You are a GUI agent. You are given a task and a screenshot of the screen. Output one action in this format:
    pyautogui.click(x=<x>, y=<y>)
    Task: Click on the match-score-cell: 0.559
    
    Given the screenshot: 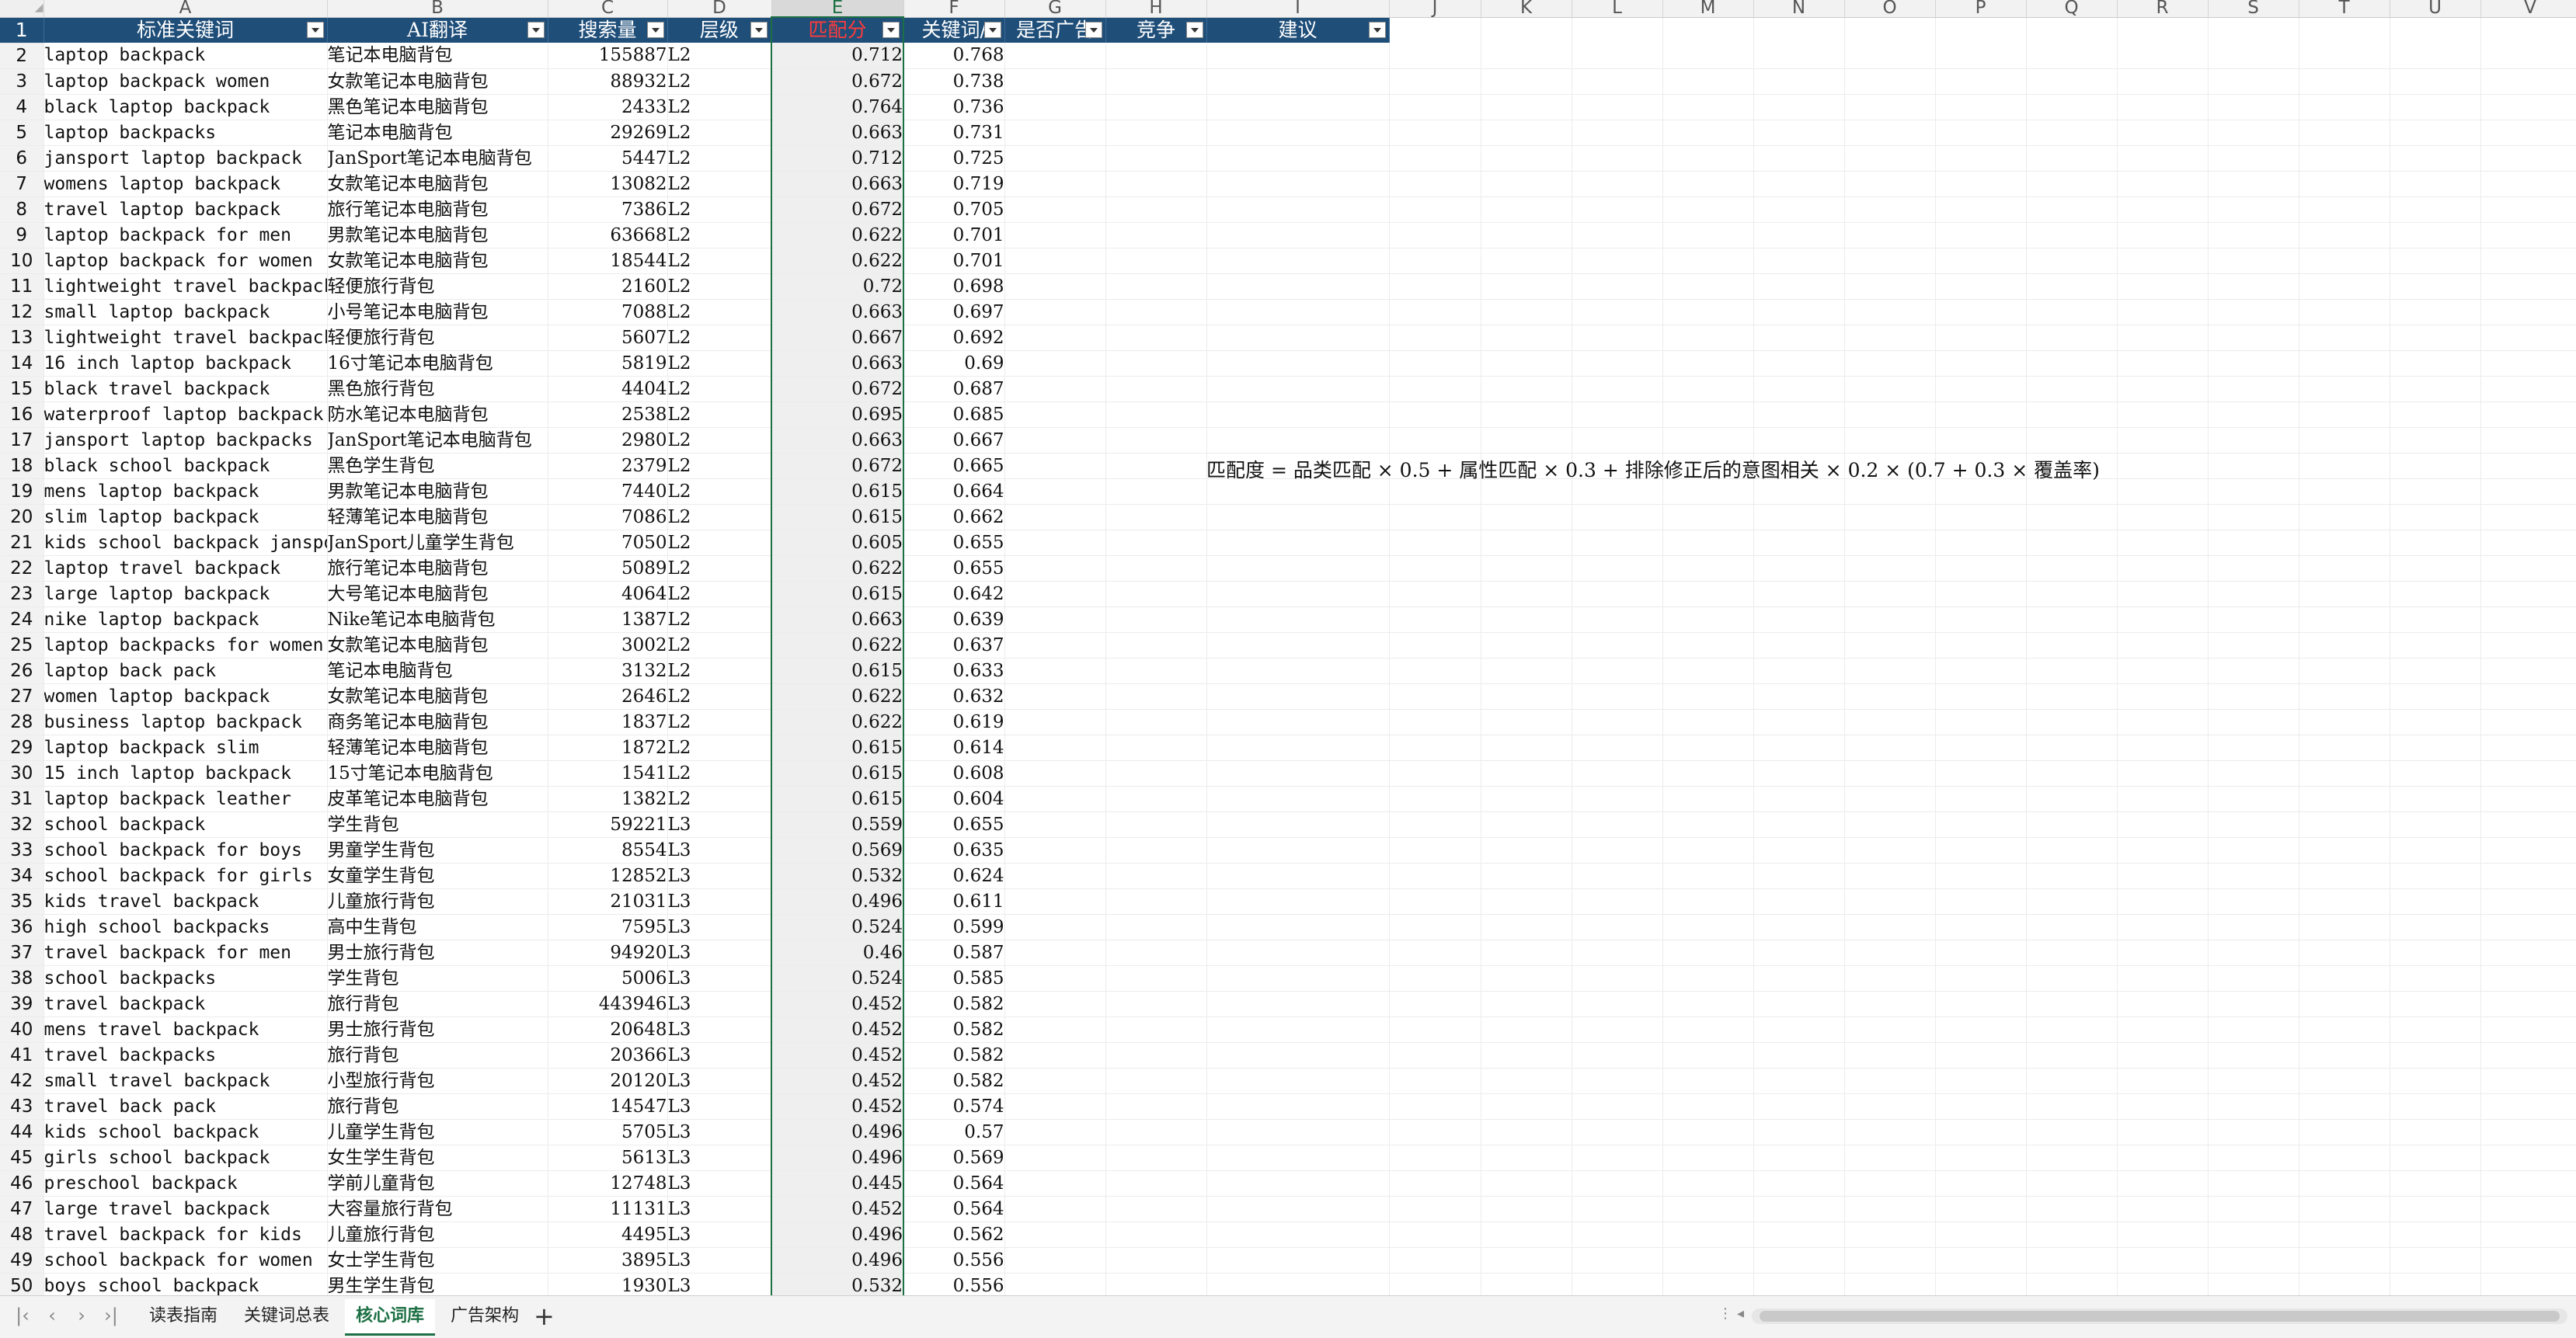 What is the action you would take?
    pyautogui.click(x=837, y=824)
    